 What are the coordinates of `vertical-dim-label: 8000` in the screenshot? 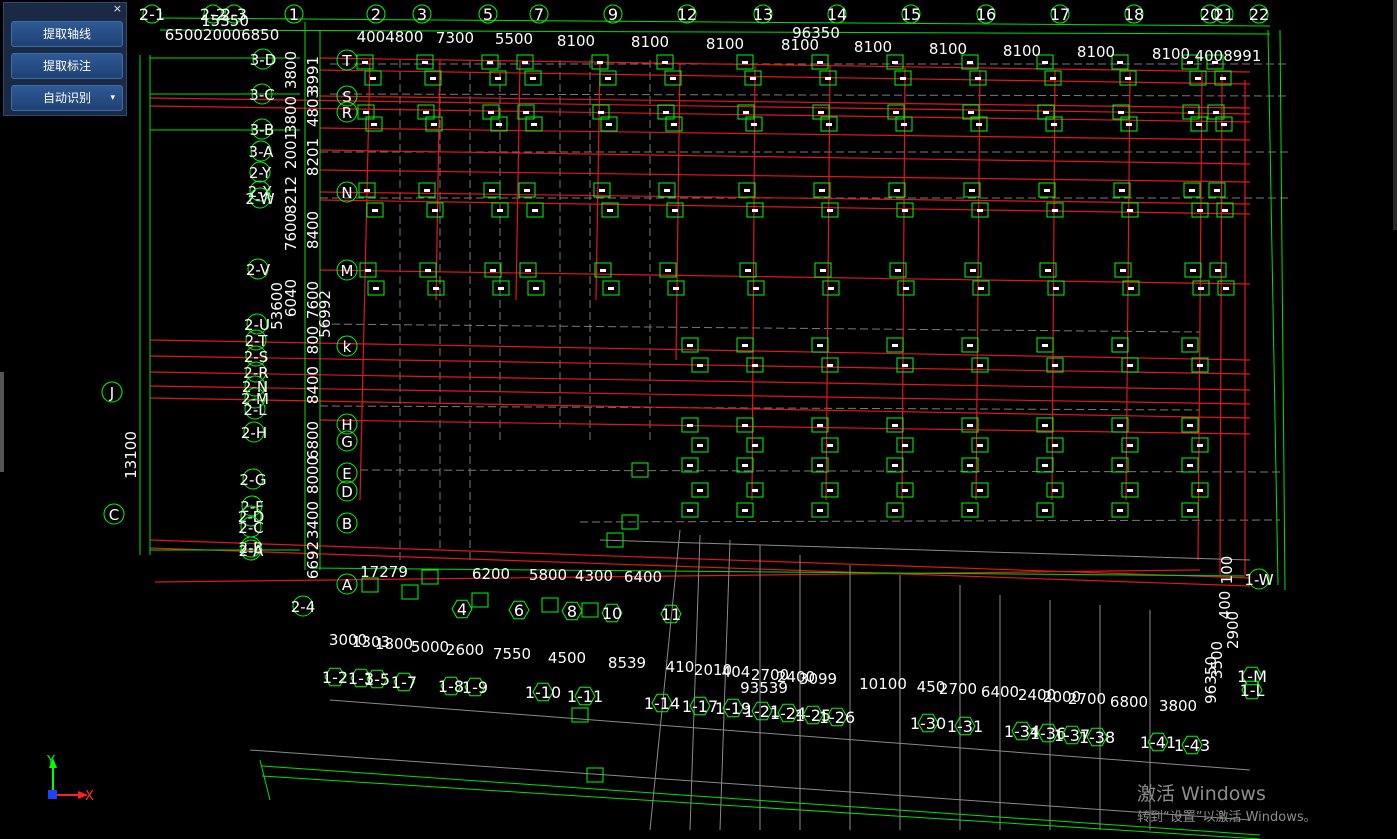 It's located at (313, 475).